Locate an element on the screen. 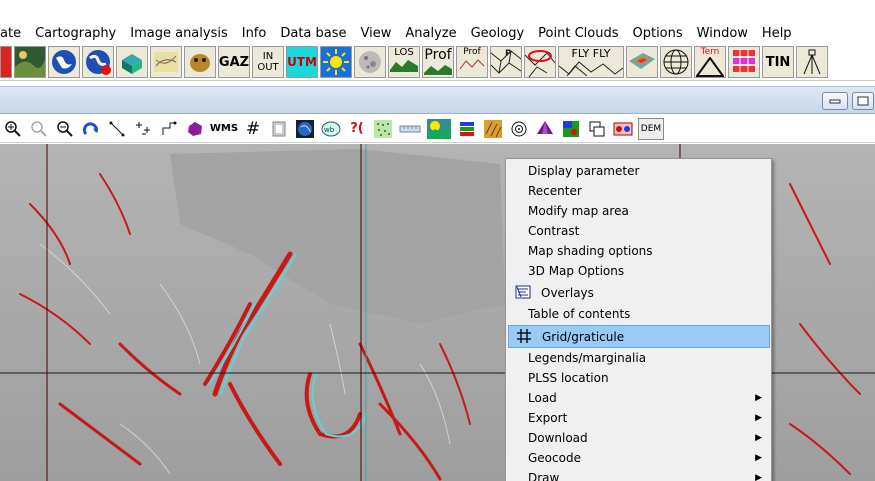 The width and height of the screenshot is (875, 481). ctx-label-display-parameter: Display parameter is located at coordinates (584, 171).